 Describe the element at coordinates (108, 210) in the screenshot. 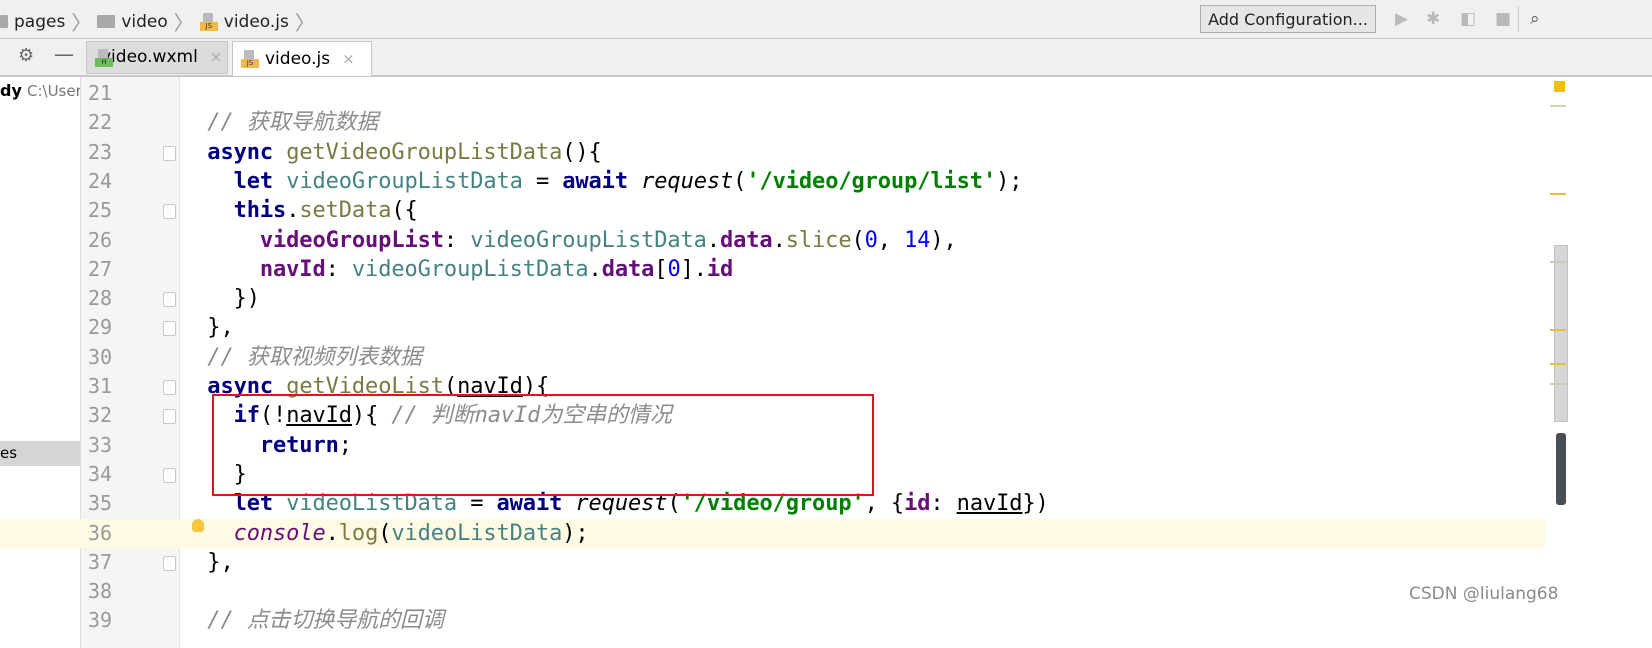

I see `line-number: 25` at that location.